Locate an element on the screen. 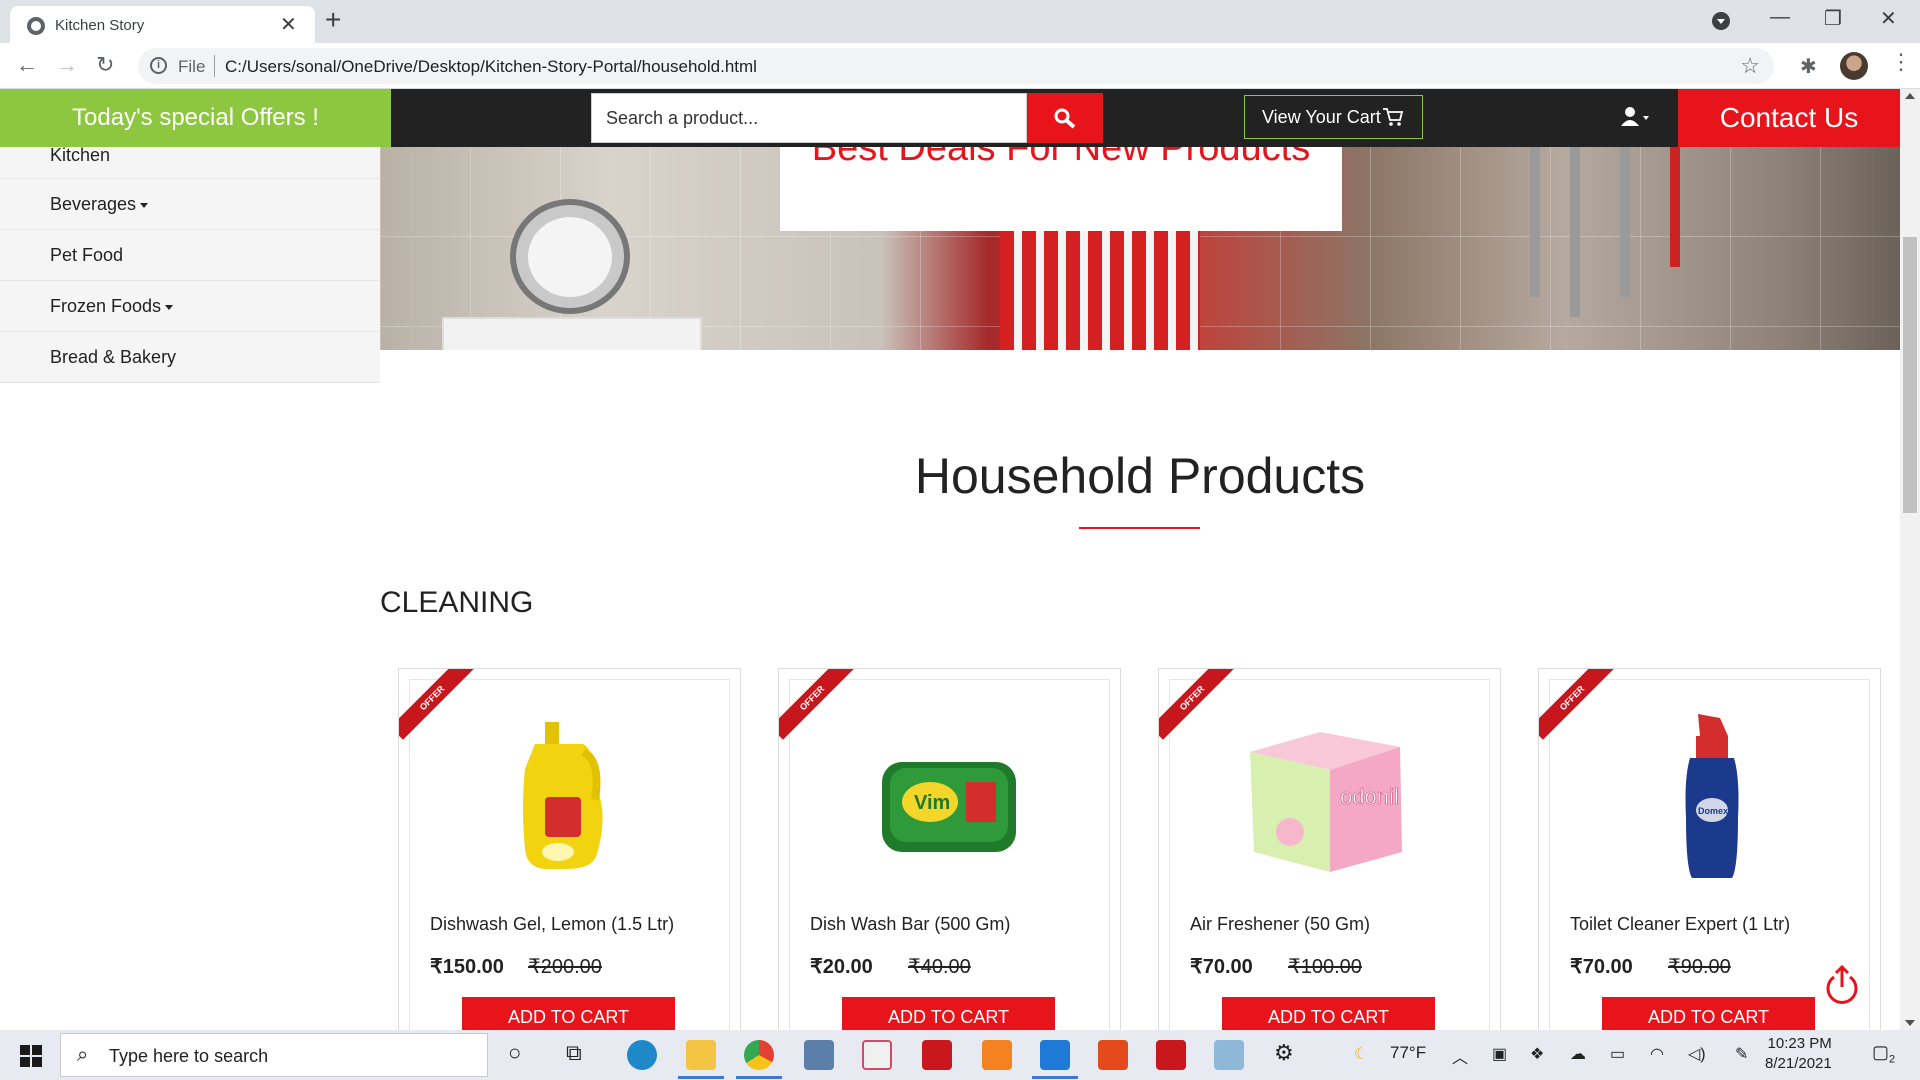 The image size is (1920, 1080). cortana-circle-icon: ○ is located at coordinates (514, 1053).